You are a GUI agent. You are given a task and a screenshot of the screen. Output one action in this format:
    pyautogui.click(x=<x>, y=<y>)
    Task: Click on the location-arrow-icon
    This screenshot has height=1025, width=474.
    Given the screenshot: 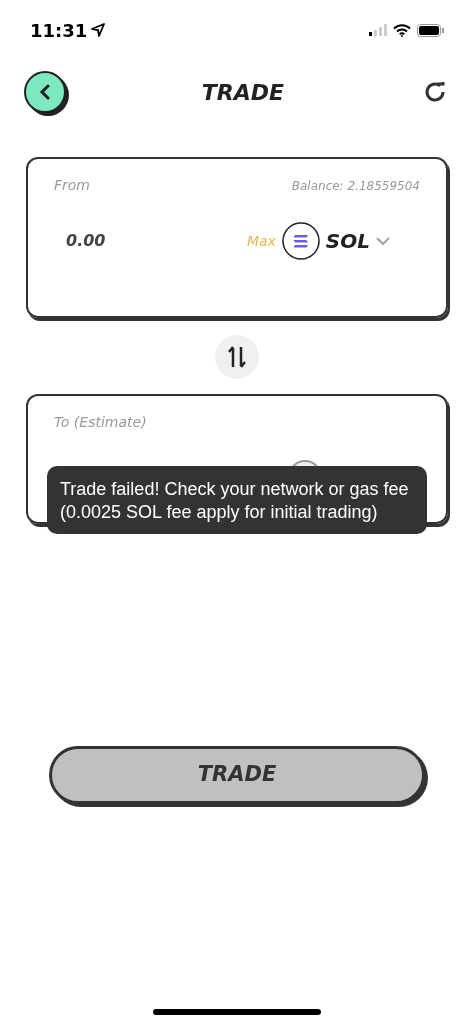 What is the action you would take?
    pyautogui.click(x=98, y=30)
    